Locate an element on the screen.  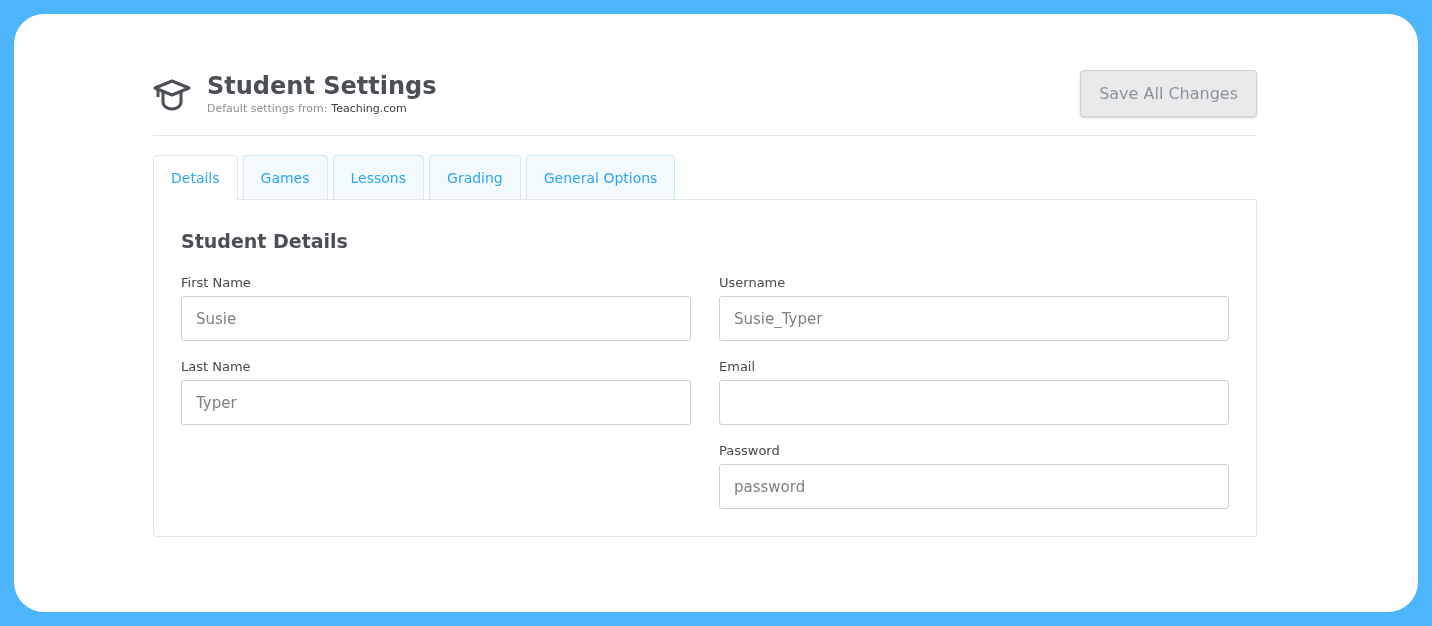
field-label: First Name is located at coordinates (216, 282).